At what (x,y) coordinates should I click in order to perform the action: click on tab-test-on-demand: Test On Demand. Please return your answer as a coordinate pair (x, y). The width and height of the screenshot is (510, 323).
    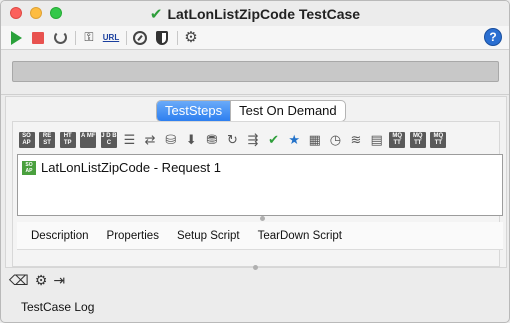
    Looking at the image, I should click on (287, 111).